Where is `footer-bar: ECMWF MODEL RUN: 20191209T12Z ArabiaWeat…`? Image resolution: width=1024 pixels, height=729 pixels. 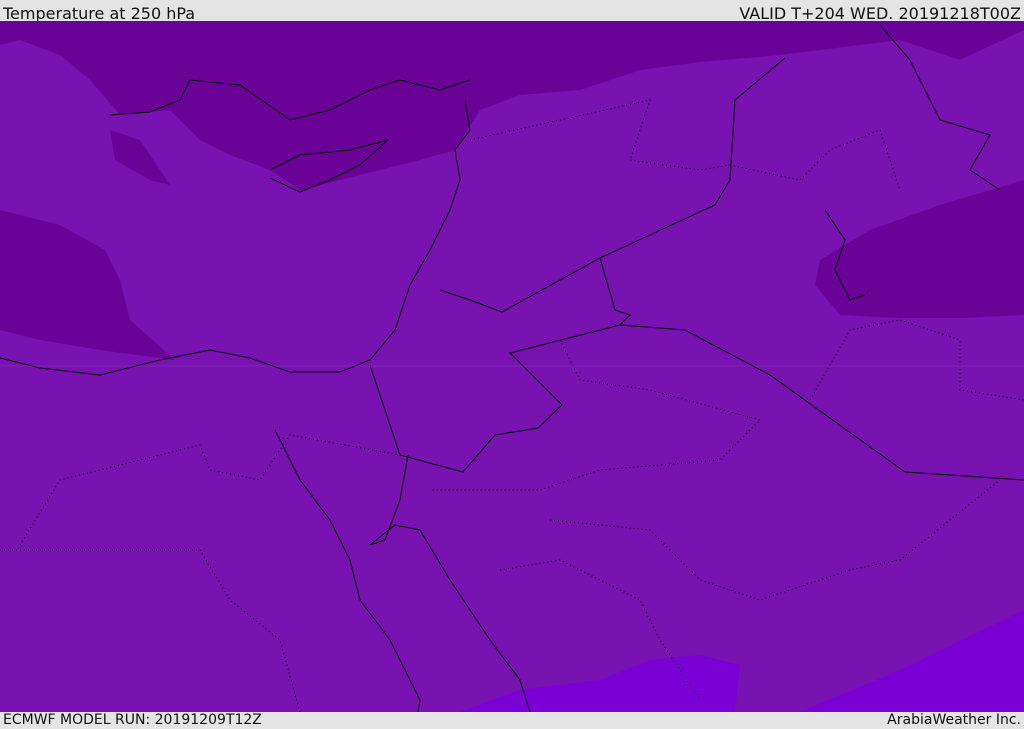
footer-bar: ECMWF MODEL RUN: 20191209T12Z ArabiaWeat… is located at coordinates (512, 720).